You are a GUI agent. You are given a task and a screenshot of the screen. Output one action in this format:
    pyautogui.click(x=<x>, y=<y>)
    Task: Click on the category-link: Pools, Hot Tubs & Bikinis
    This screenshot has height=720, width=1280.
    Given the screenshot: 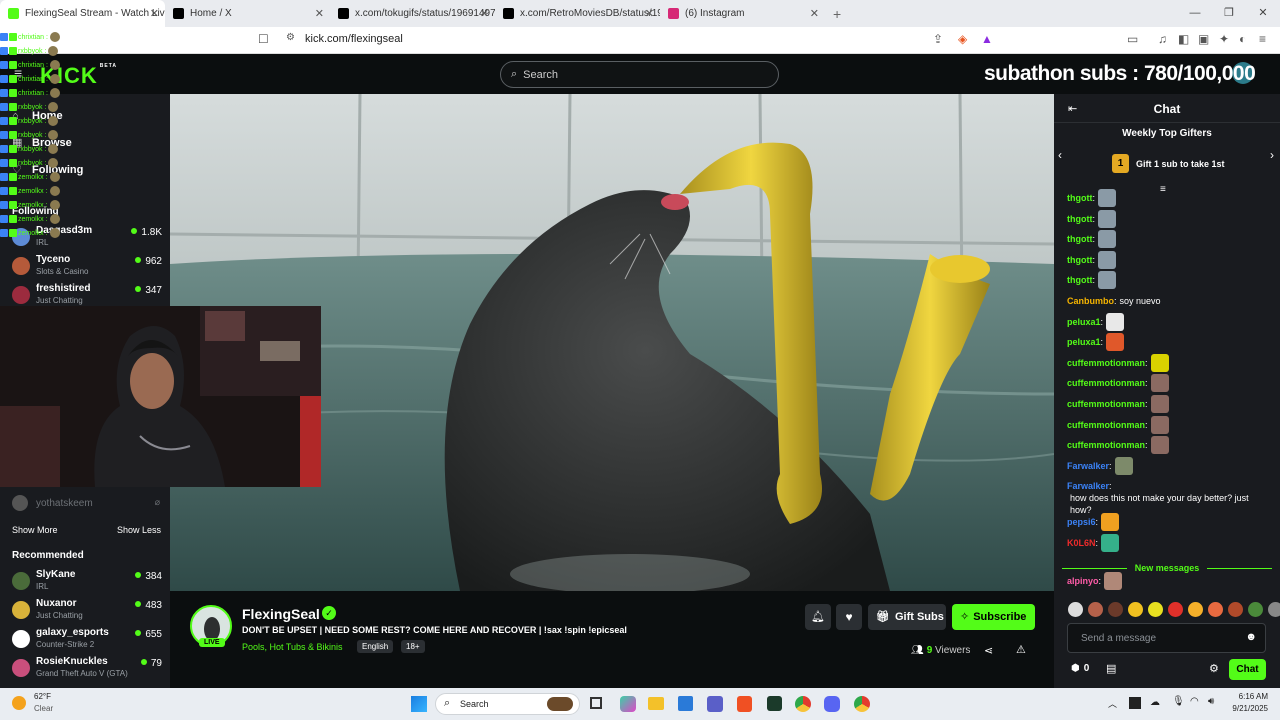 What is the action you would take?
    pyautogui.click(x=292, y=647)
    